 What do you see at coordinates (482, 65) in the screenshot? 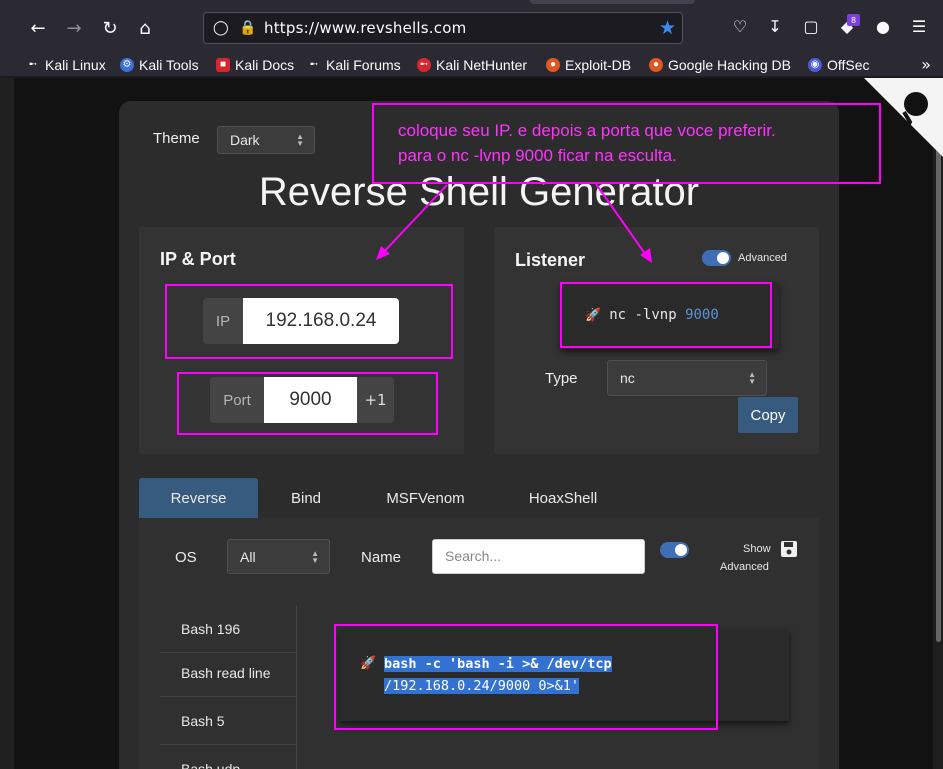
I see `bookmark-label: Kali NetHunter` at bounding box center [482, 65].